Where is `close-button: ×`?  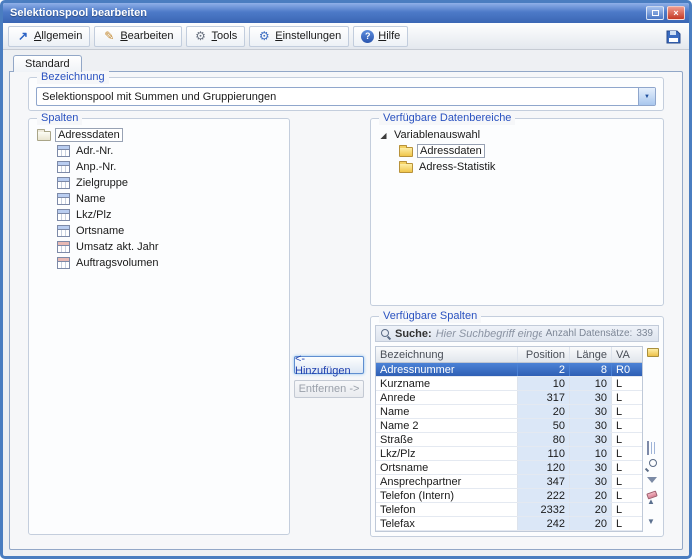
close-button: × is located at coordinates (676, 13).